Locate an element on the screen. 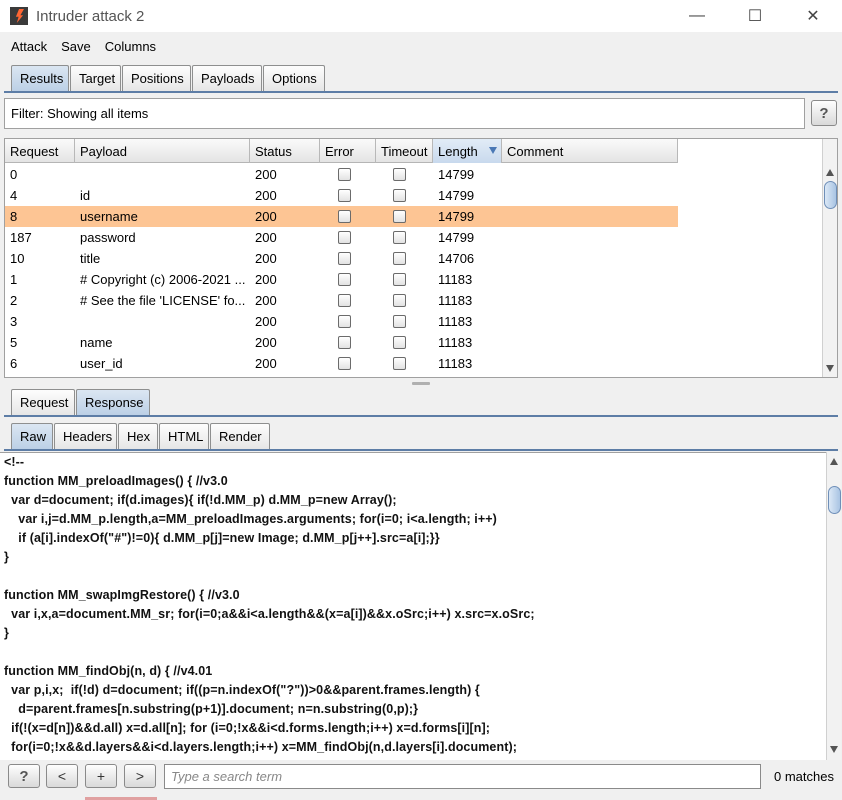  view-tabs-underline is located at coordinates (421, 450).